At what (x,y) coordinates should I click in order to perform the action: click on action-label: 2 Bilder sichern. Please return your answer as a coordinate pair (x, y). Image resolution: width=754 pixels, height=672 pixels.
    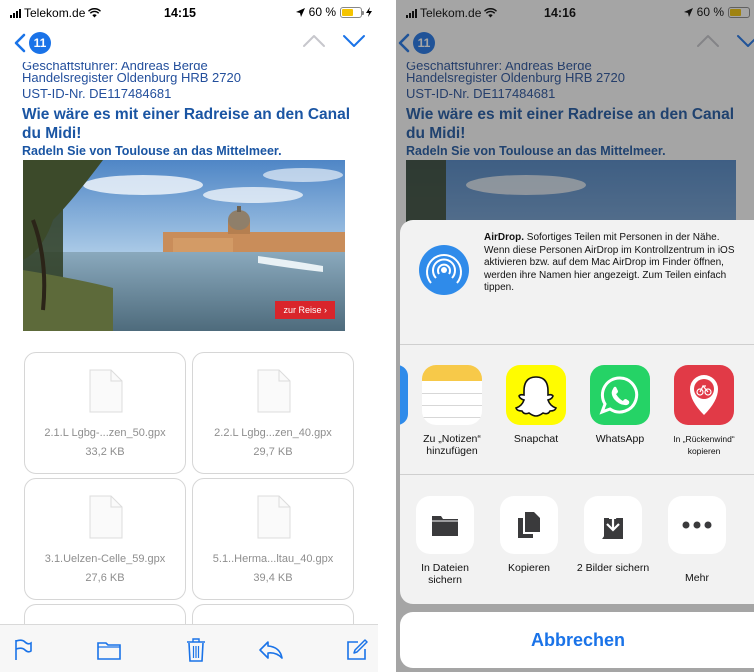
    Looking at the image, I should click on (613, 568).